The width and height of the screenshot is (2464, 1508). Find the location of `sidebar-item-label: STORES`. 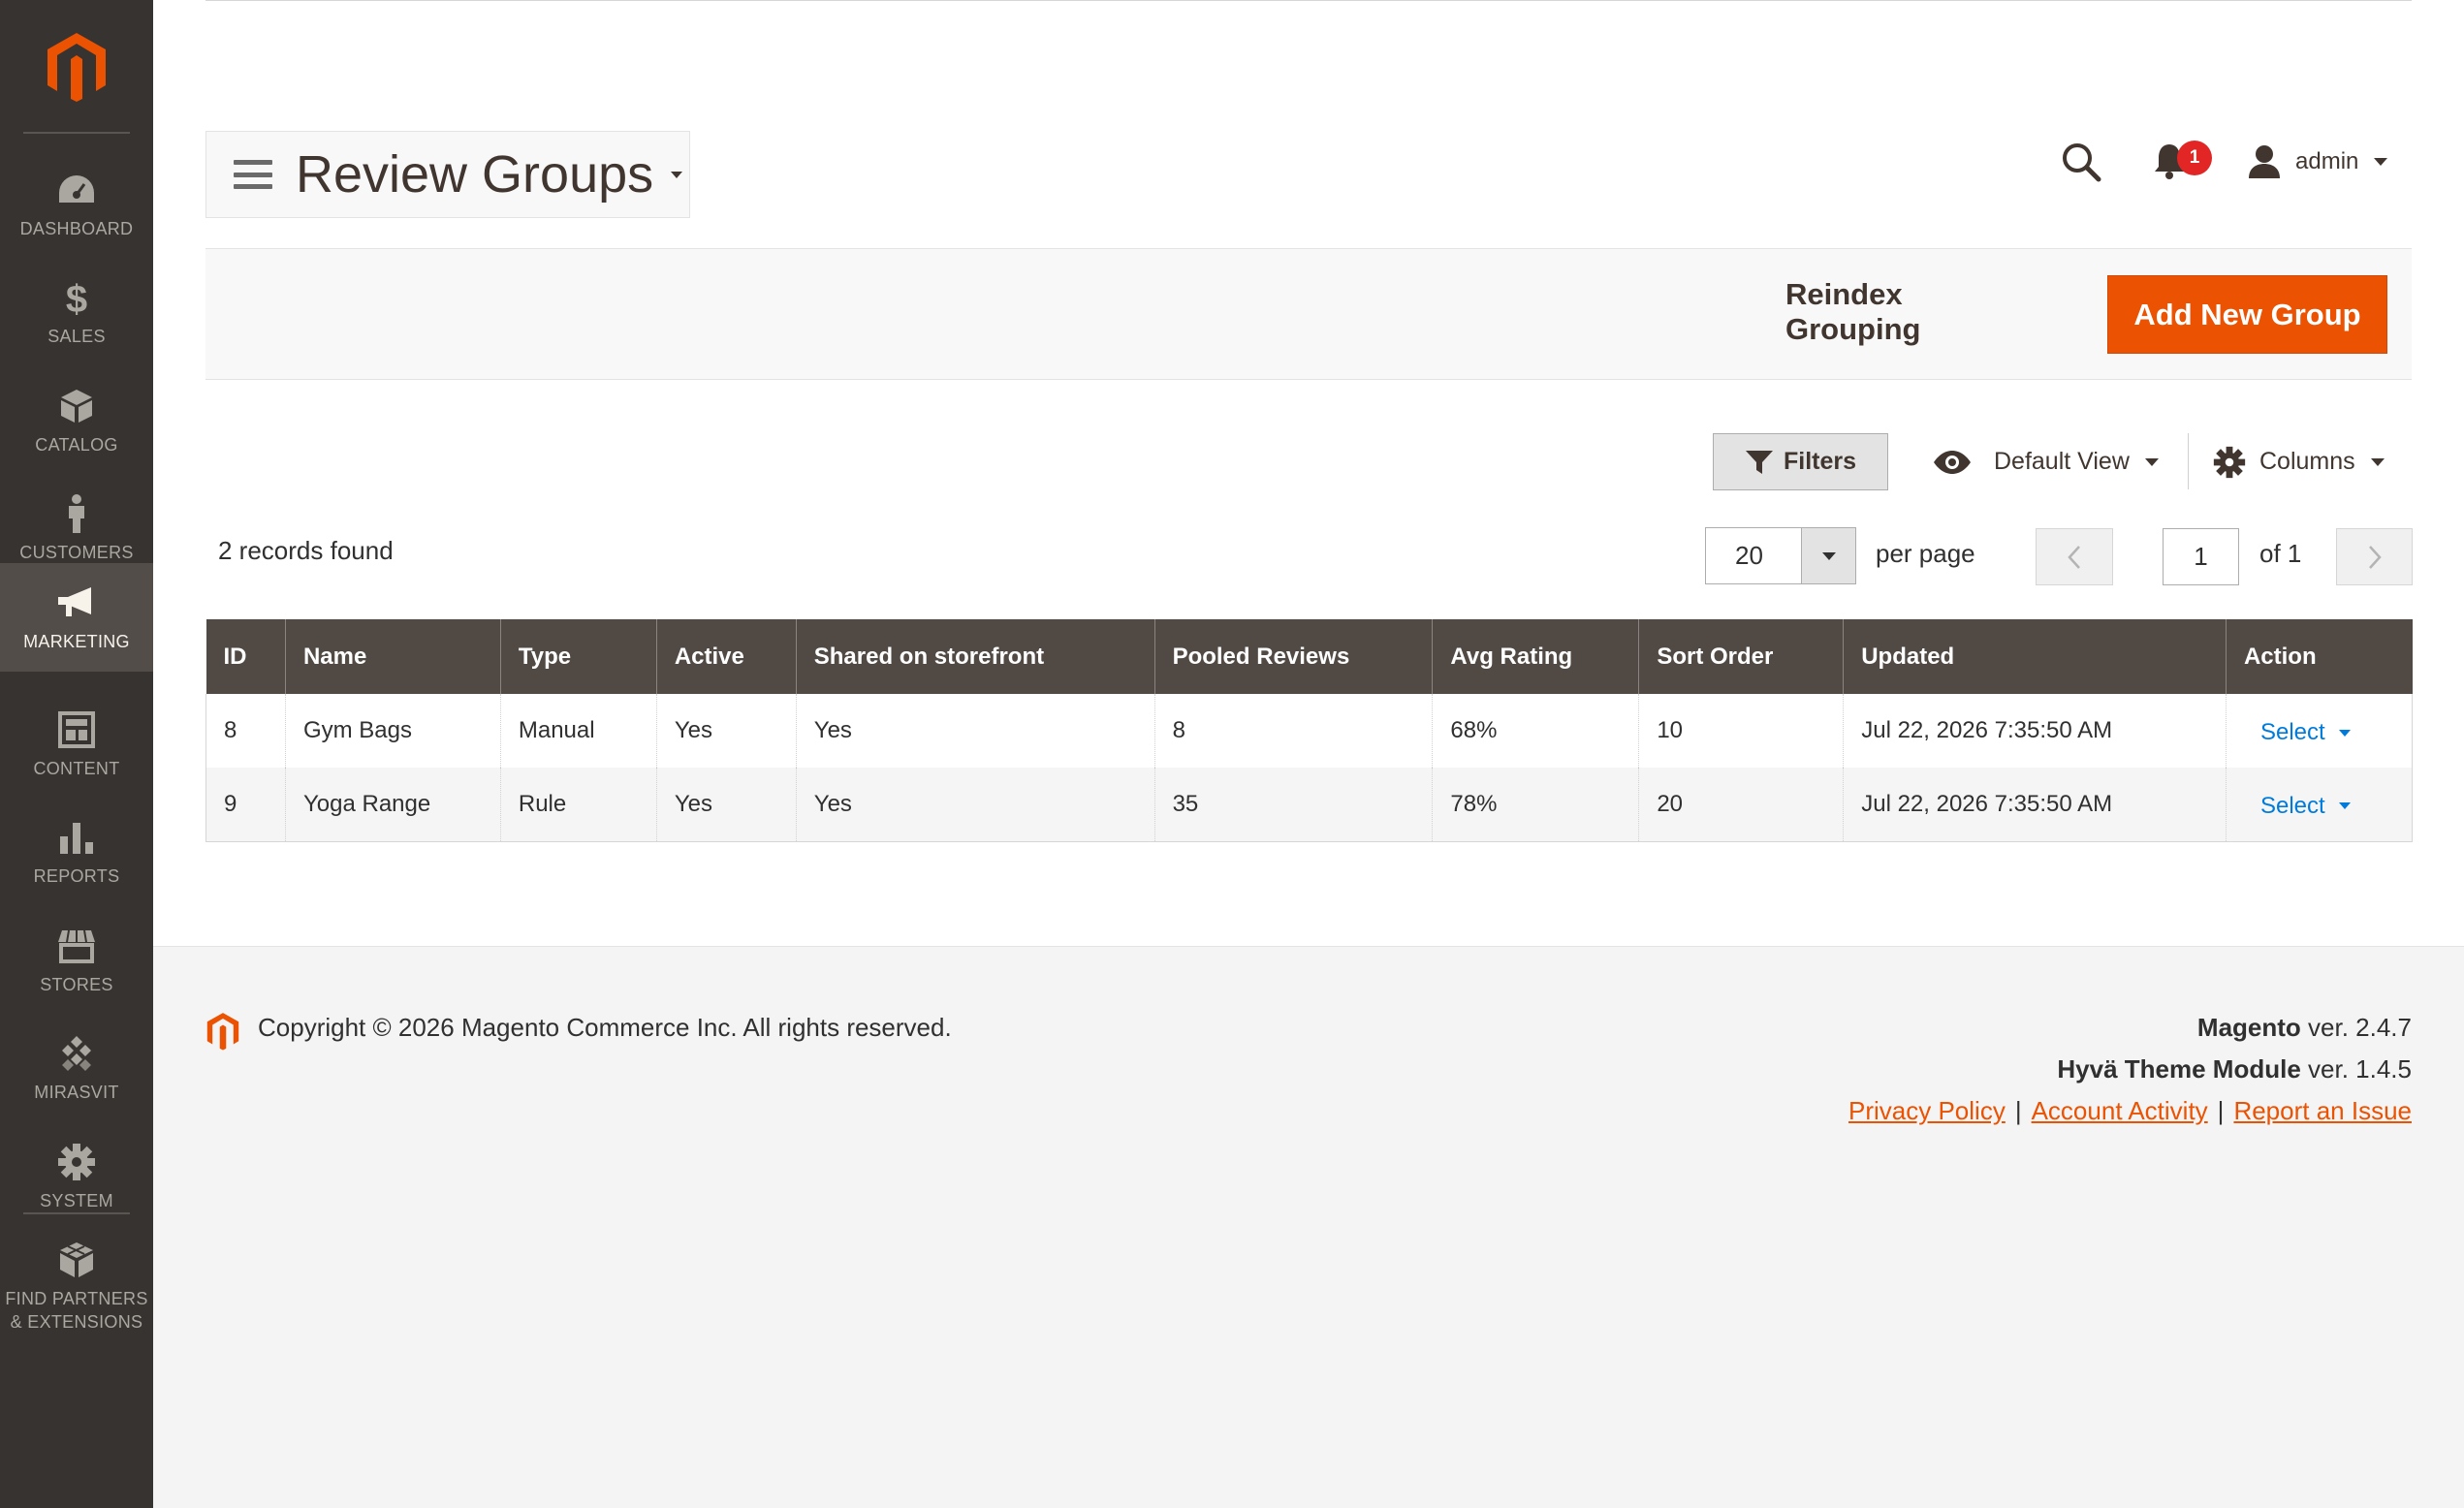

sidebar-item-label: STORES is located at coordinates (76, 984).